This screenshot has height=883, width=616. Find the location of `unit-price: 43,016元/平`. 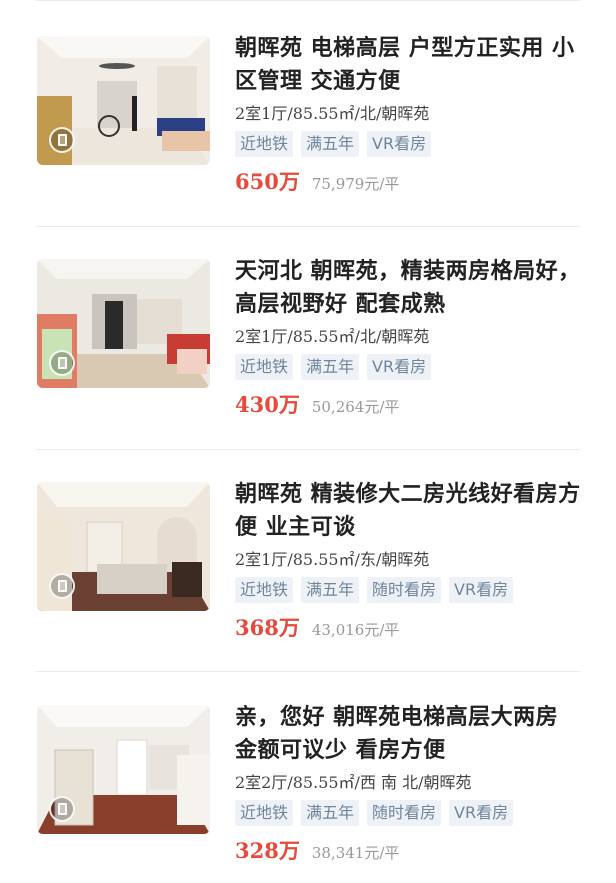

unit-price: 43,016元/平 is located at coordinates (355, 630).